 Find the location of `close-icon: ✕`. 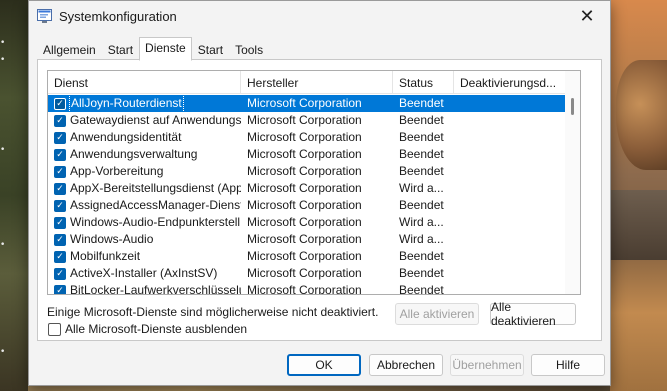

close-icon: ✕ is located at coordinates (587, 15).